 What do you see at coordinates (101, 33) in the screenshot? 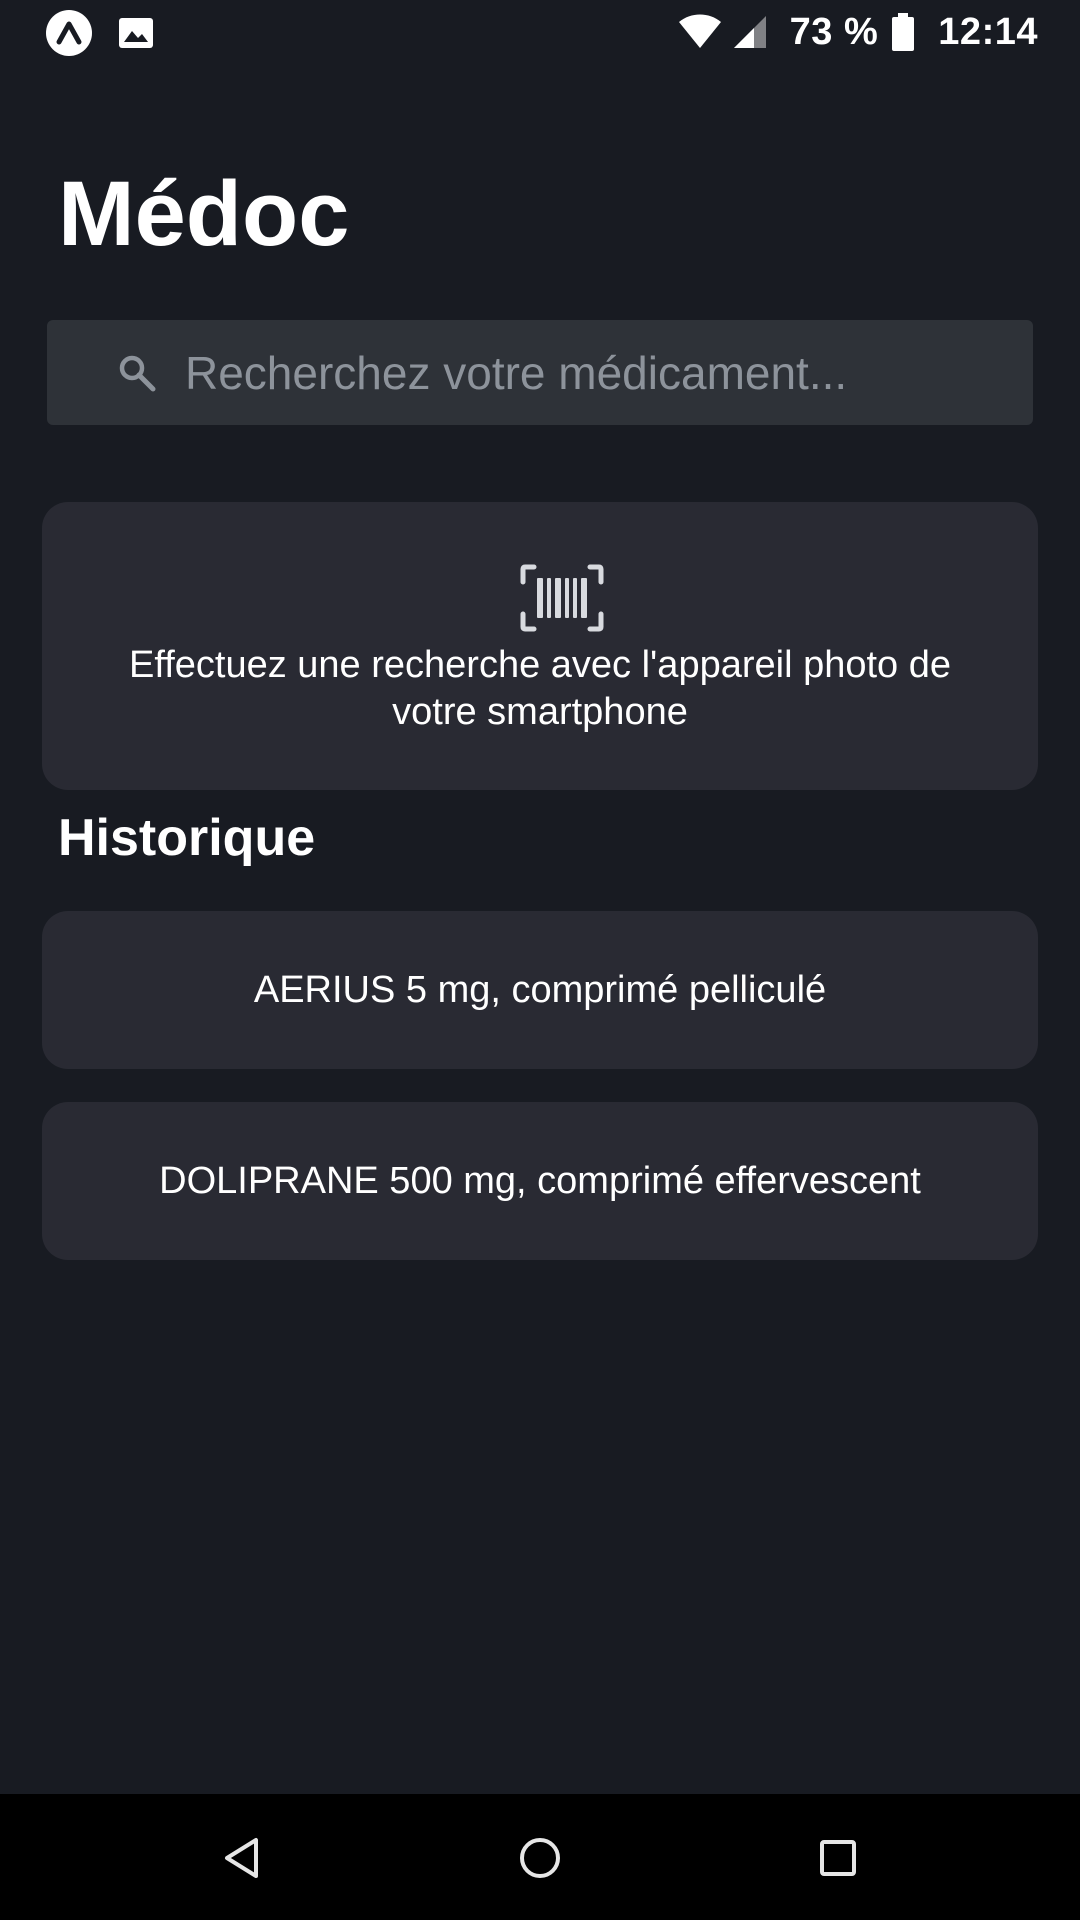
I see `status-bar-left` at bounding box center [101, 33].